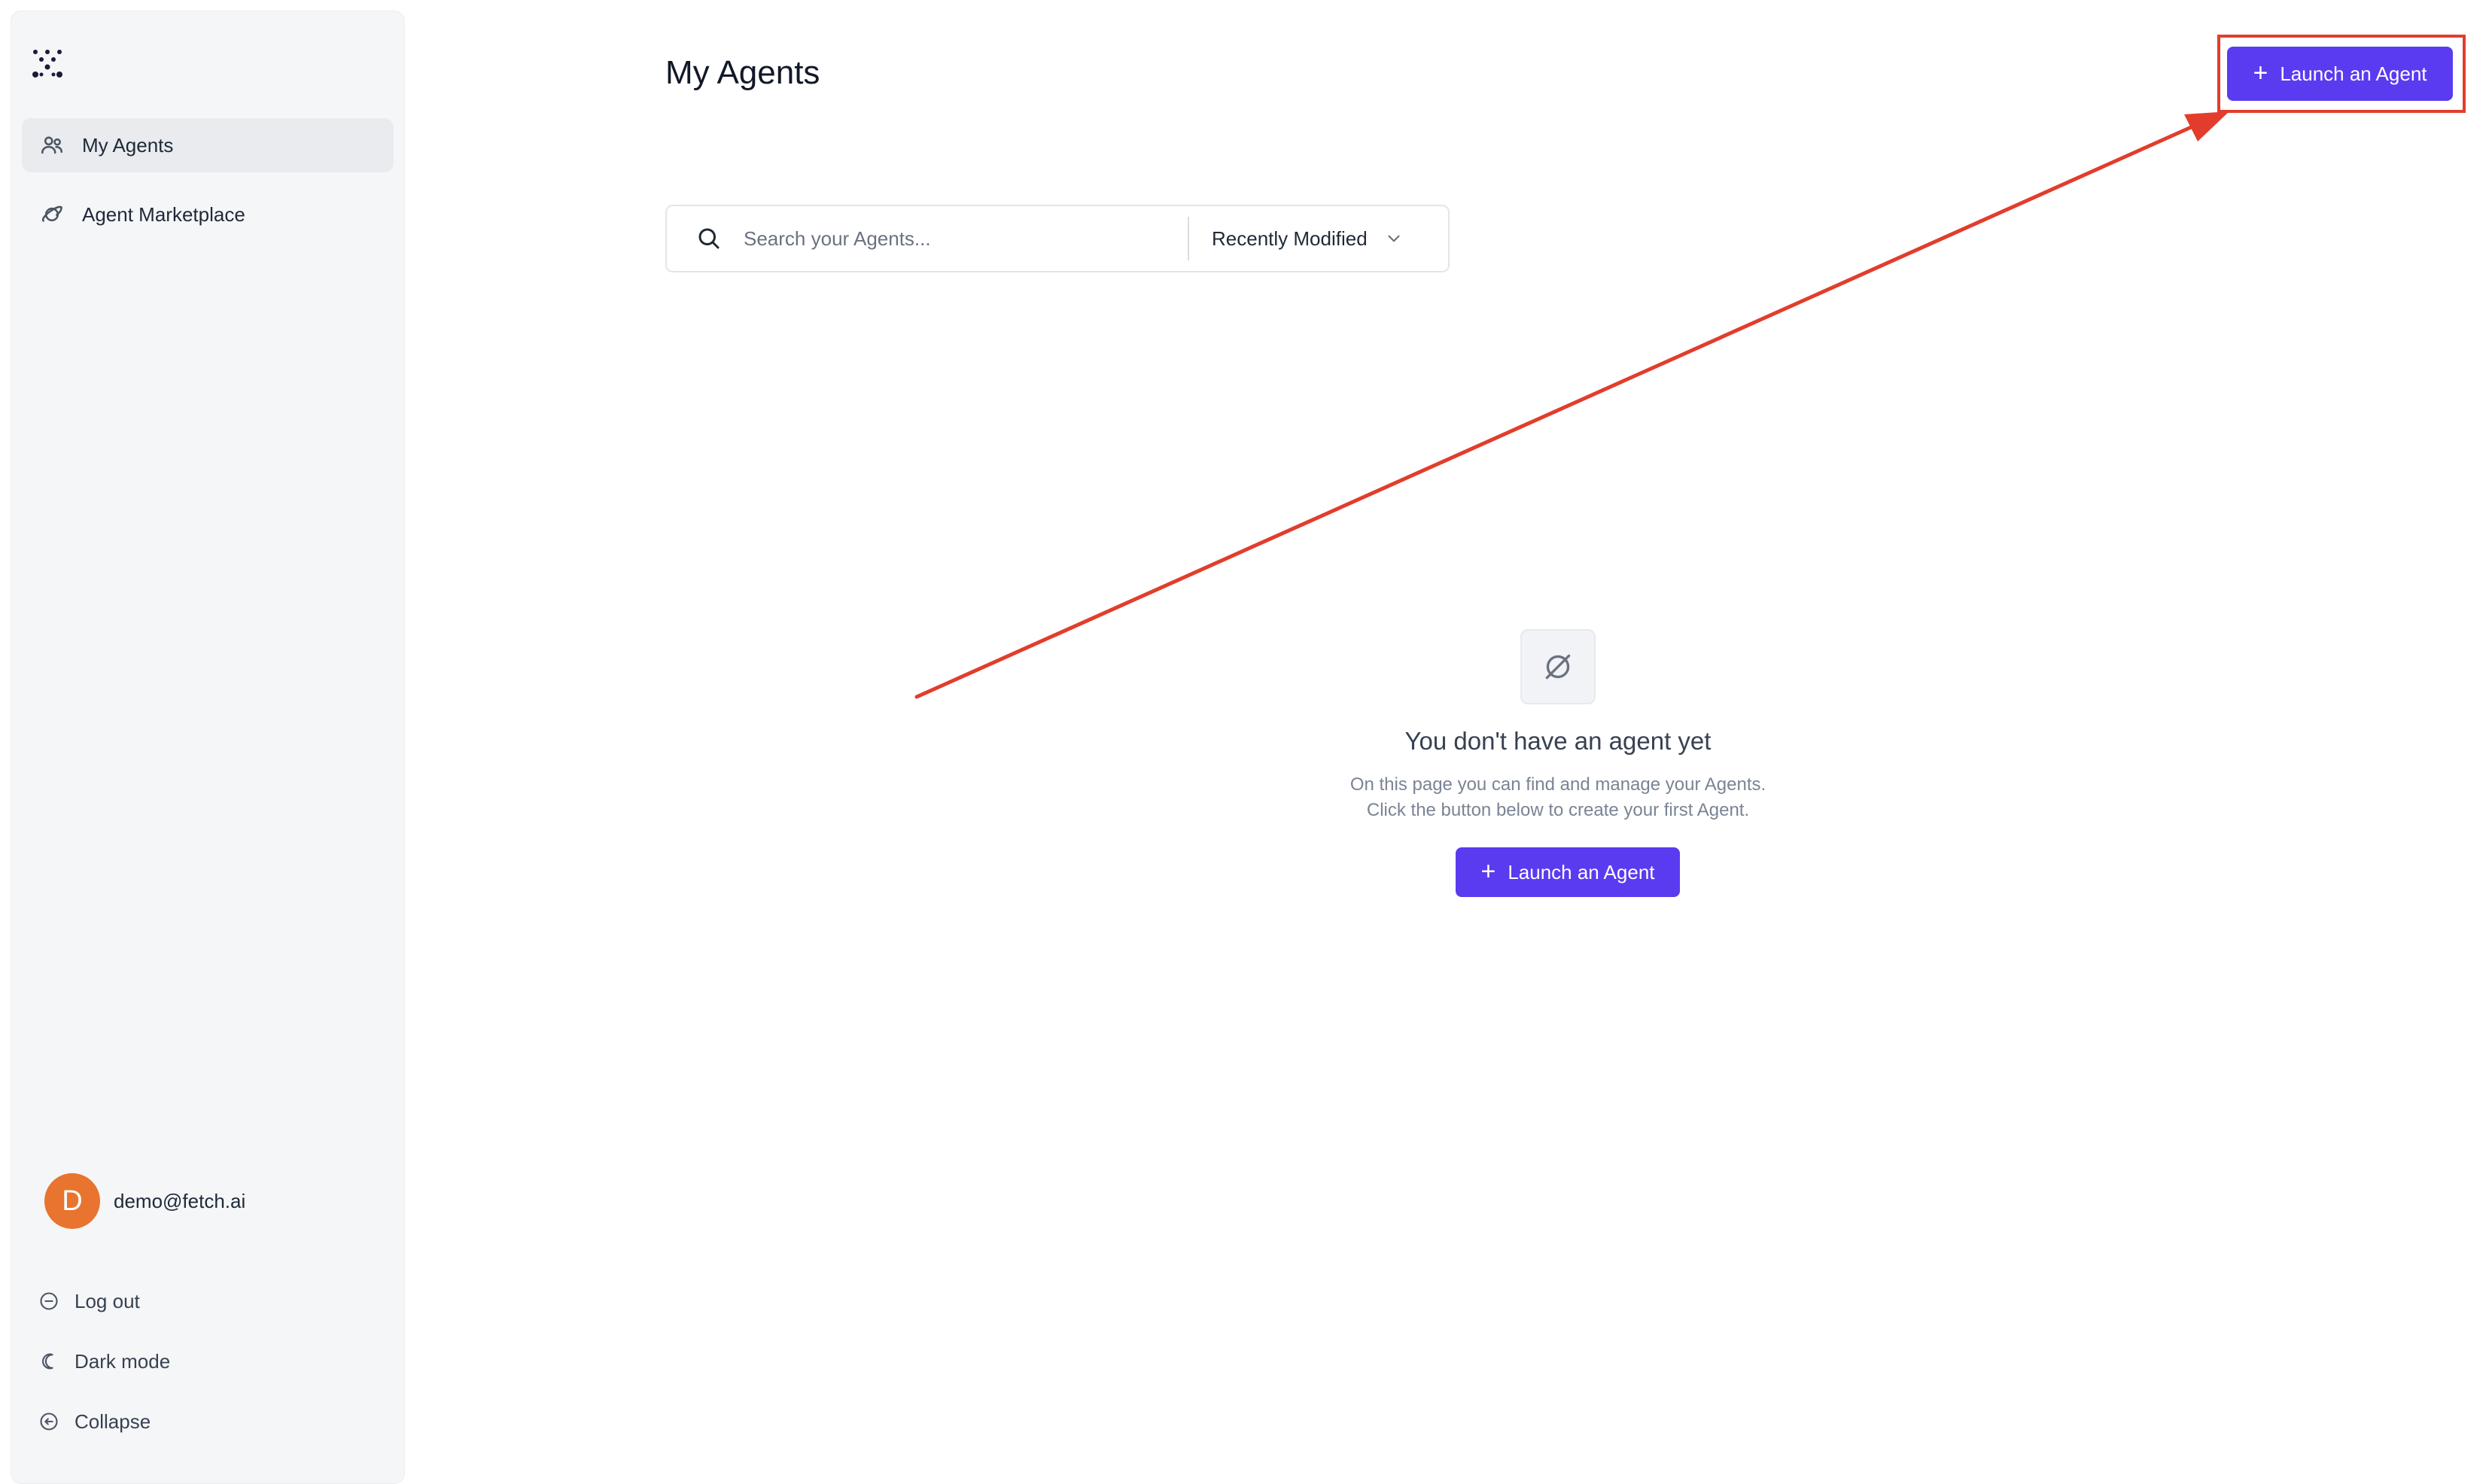 This screenshot has width=2492, height=1484. What do you see at coordinates (49, 1361) in the screenshot?
I see `moon-icon` at bounding box center [49, 1361].